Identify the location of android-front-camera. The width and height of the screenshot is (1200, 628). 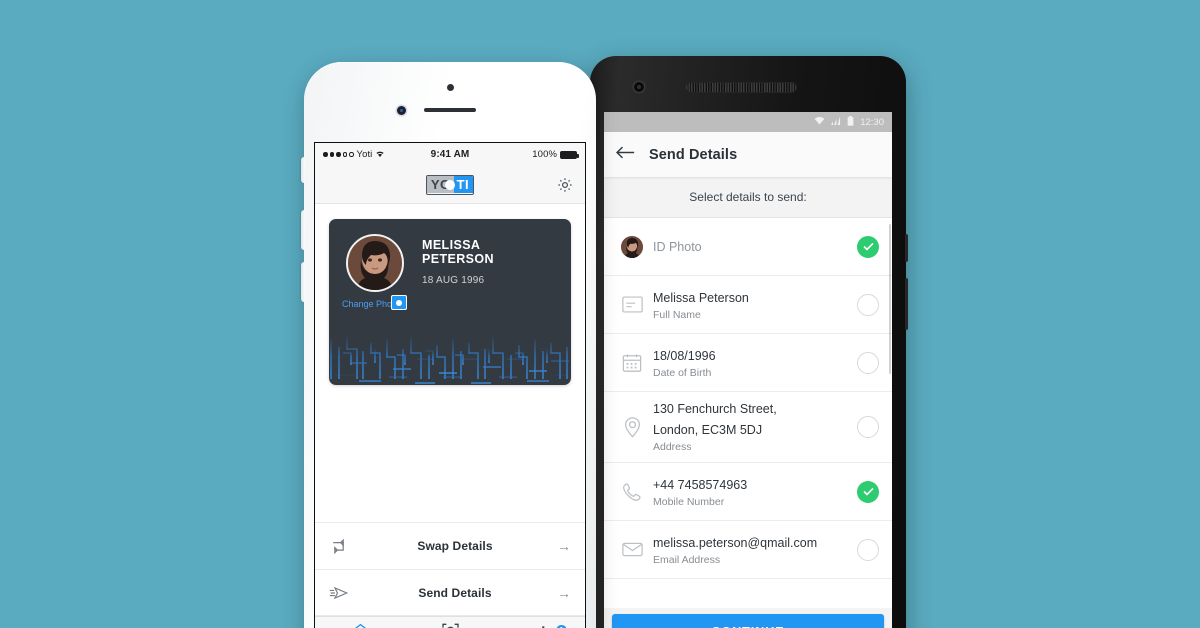
(639, 87).